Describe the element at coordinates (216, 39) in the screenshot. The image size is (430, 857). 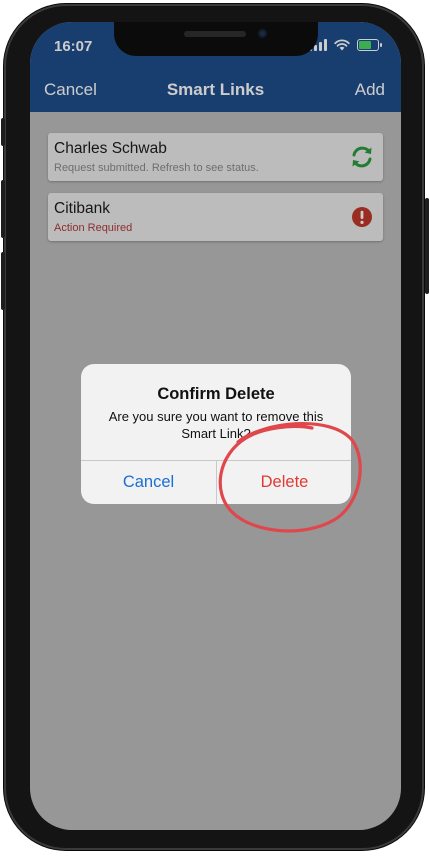
I see `notch` at that location.